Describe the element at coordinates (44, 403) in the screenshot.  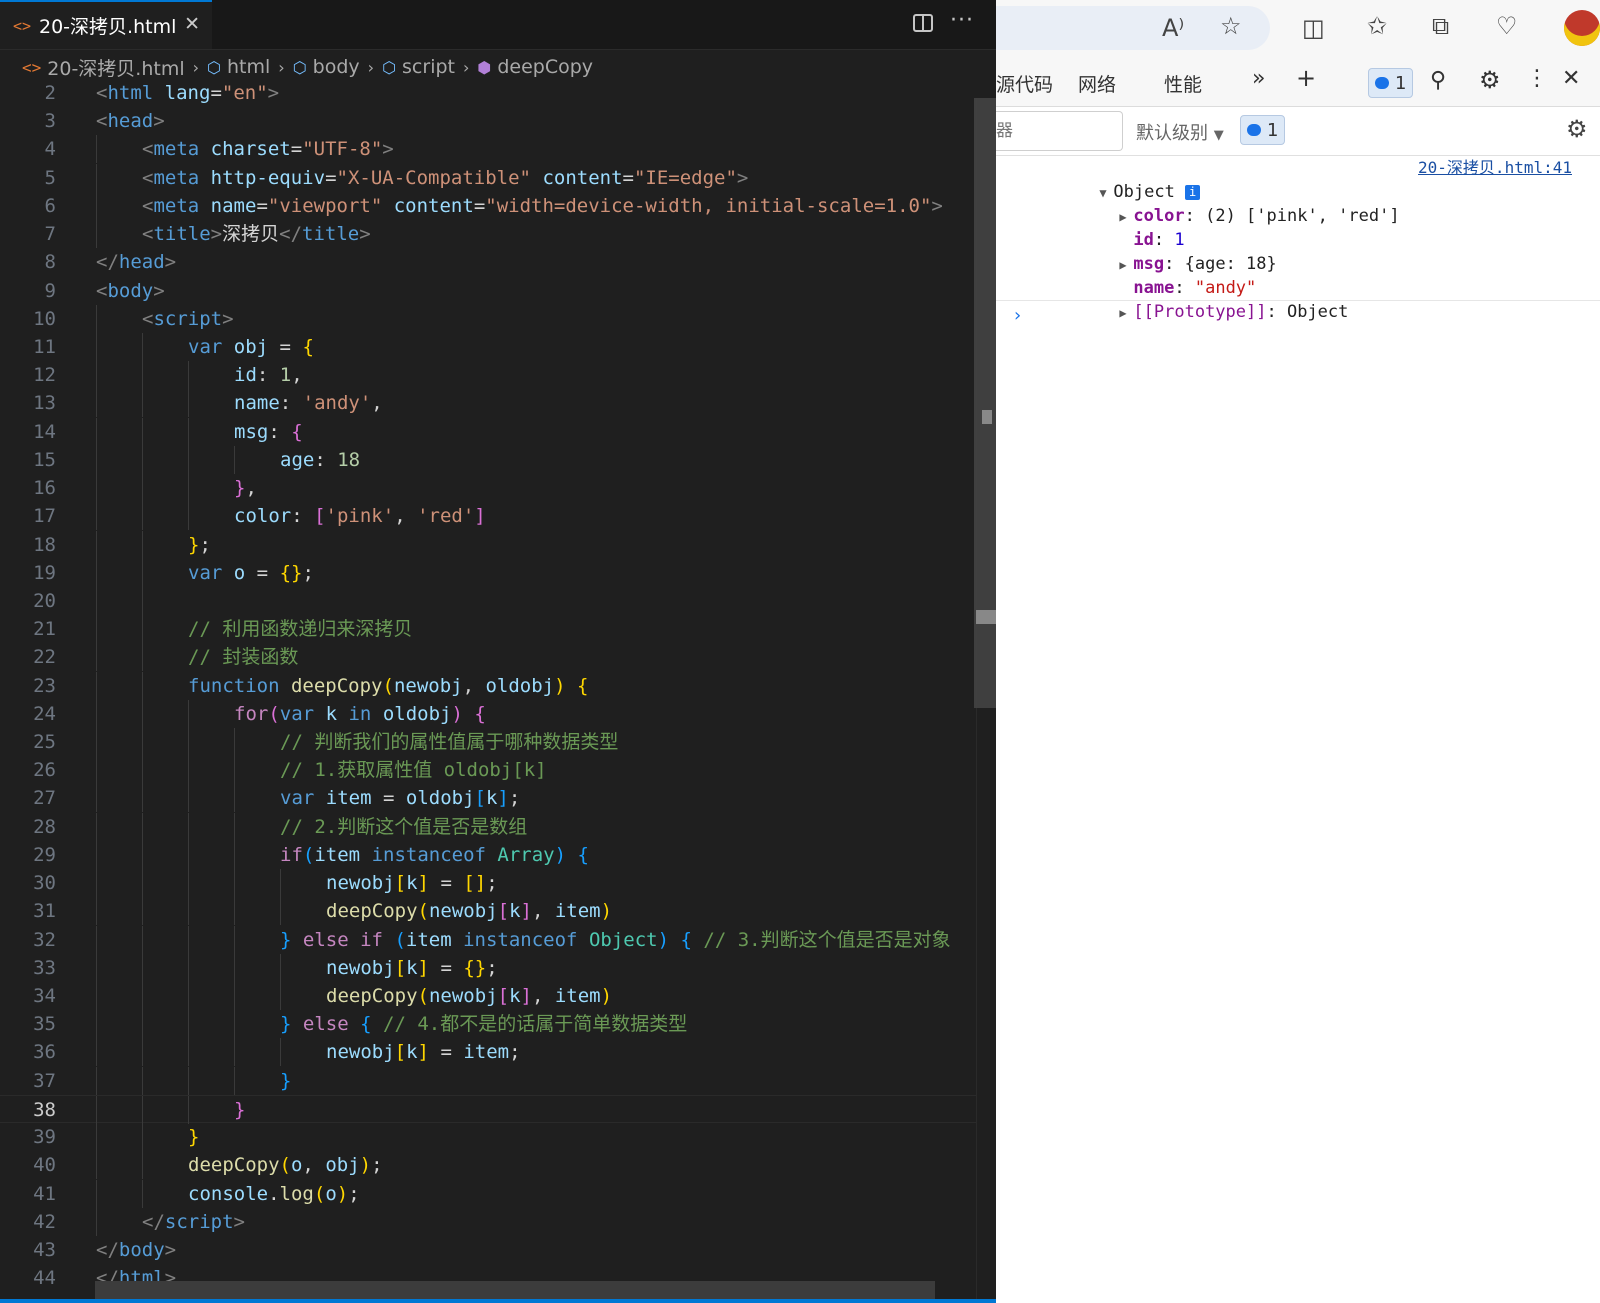
I see `line-number: 13` at that location.